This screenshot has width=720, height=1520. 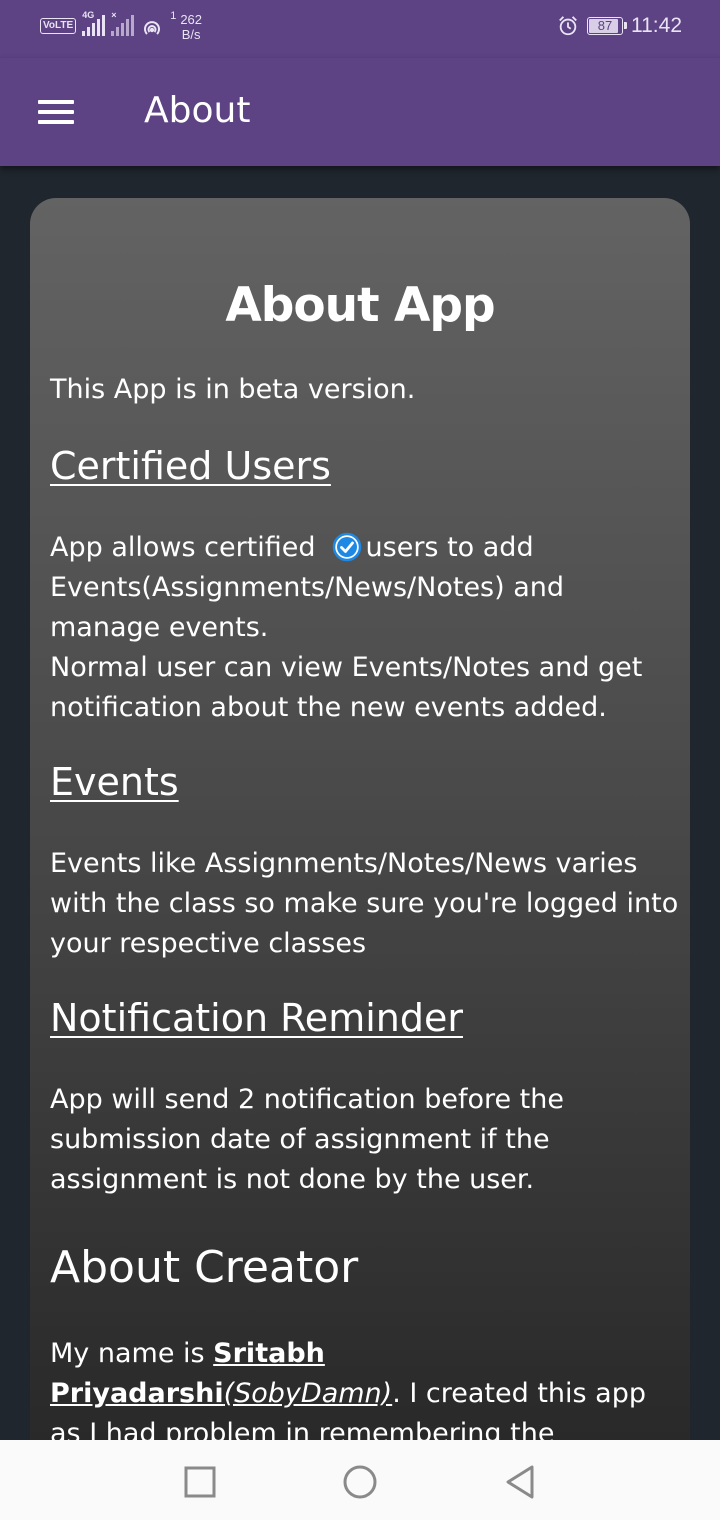 What do you see at coordinates (360, 305) in the screenshot?
I see `about-app-title: About App` at bounding box center [360, 305].